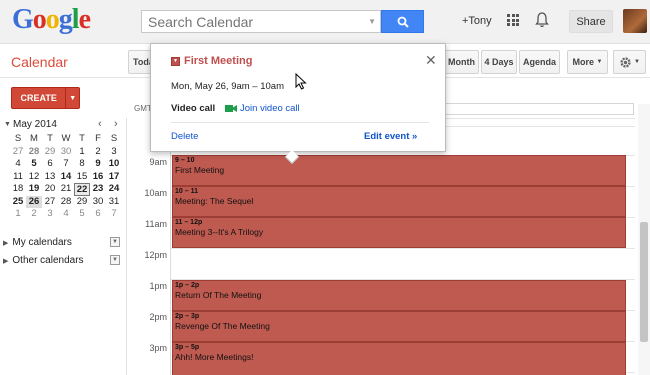 The height and width of the screenshot is (375, 650). Describe the element at coordinates (34, 201) in the screenshot. I see `mini-calendar-selected-day: 26` at that location.